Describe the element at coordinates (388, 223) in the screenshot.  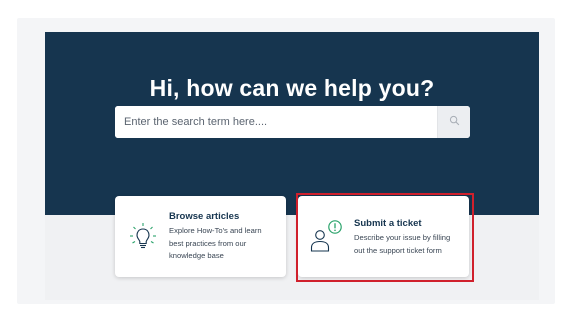
I see `submit-ticket-title: Submit a ticket` at that location.